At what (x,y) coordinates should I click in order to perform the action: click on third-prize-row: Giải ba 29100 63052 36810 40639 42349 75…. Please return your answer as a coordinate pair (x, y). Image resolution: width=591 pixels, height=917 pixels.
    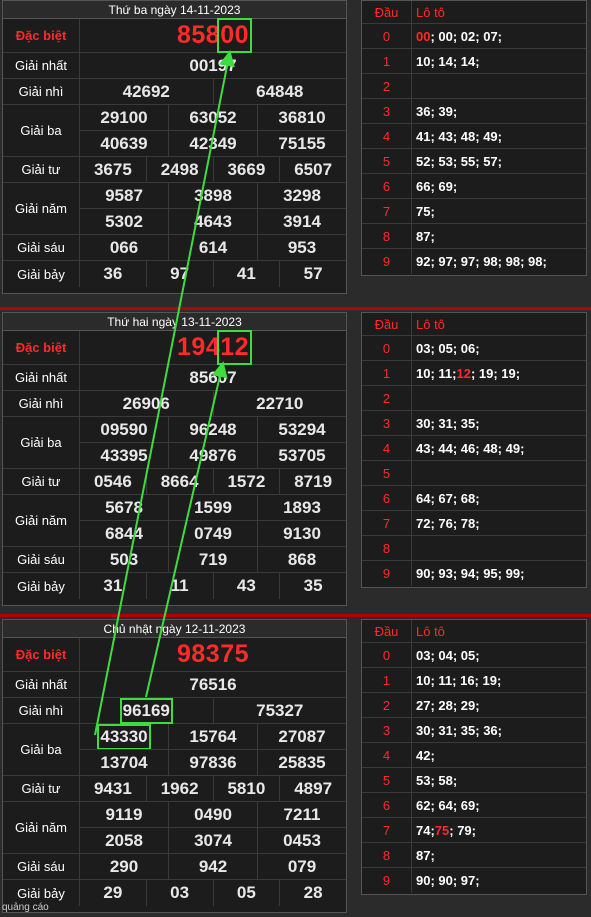
    Looking at the image, I should click on (174, 131).